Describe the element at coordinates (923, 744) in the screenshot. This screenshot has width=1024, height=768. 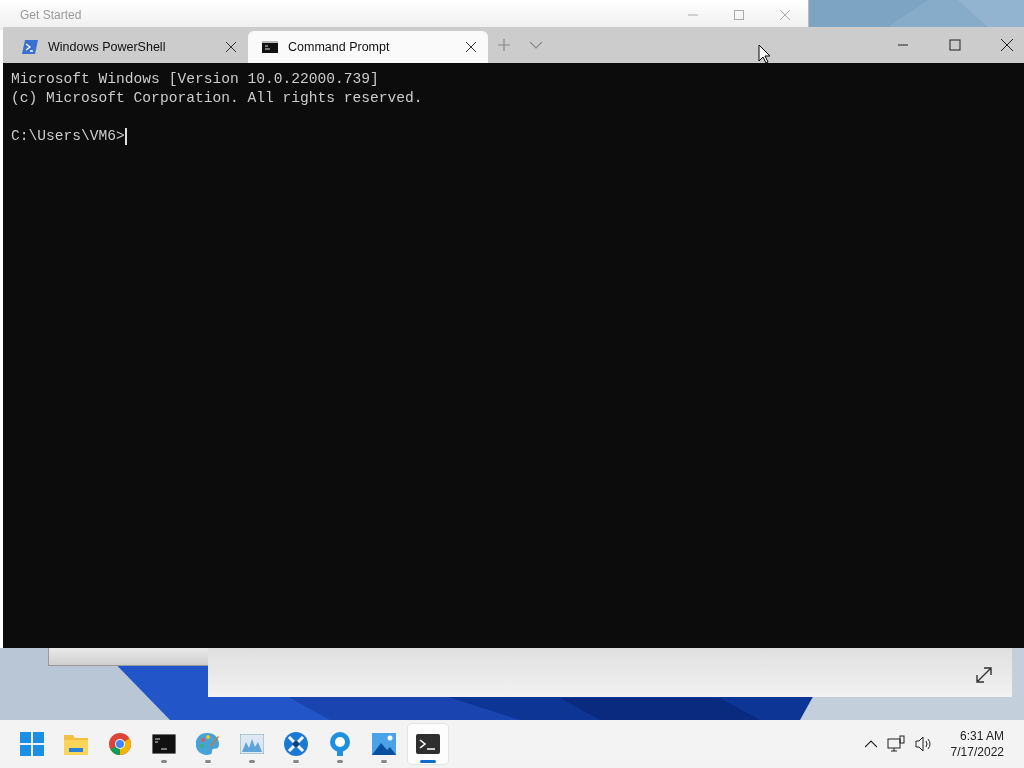
I see `speaker-icon` at that location.